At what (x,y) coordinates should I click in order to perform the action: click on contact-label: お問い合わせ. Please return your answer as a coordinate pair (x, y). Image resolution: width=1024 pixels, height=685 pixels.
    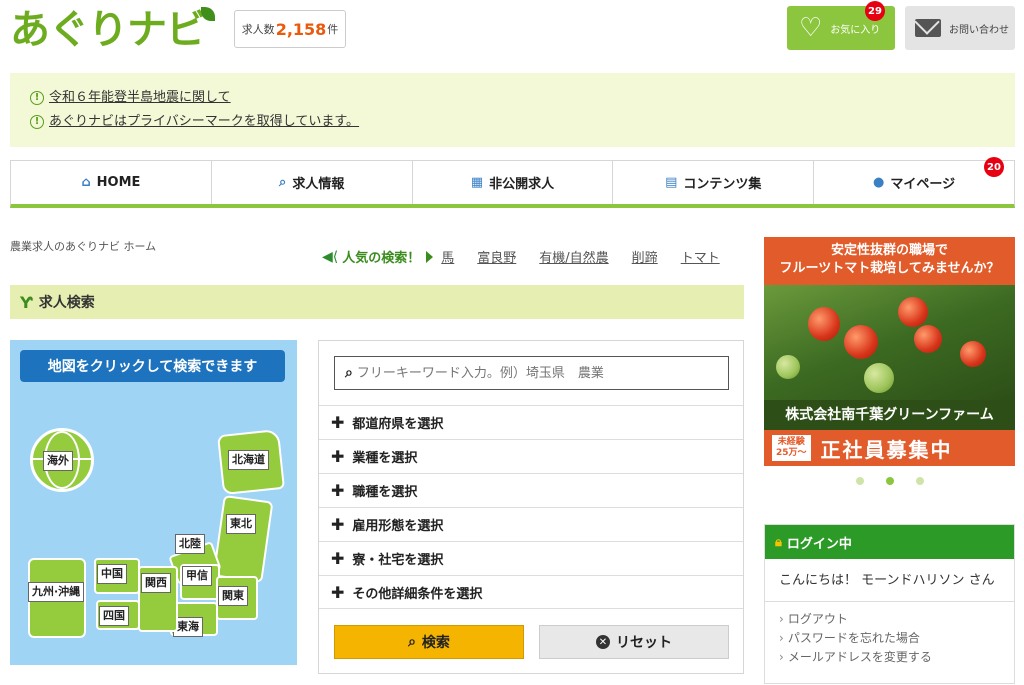
    Looking at the image, I should click on (979, 30).